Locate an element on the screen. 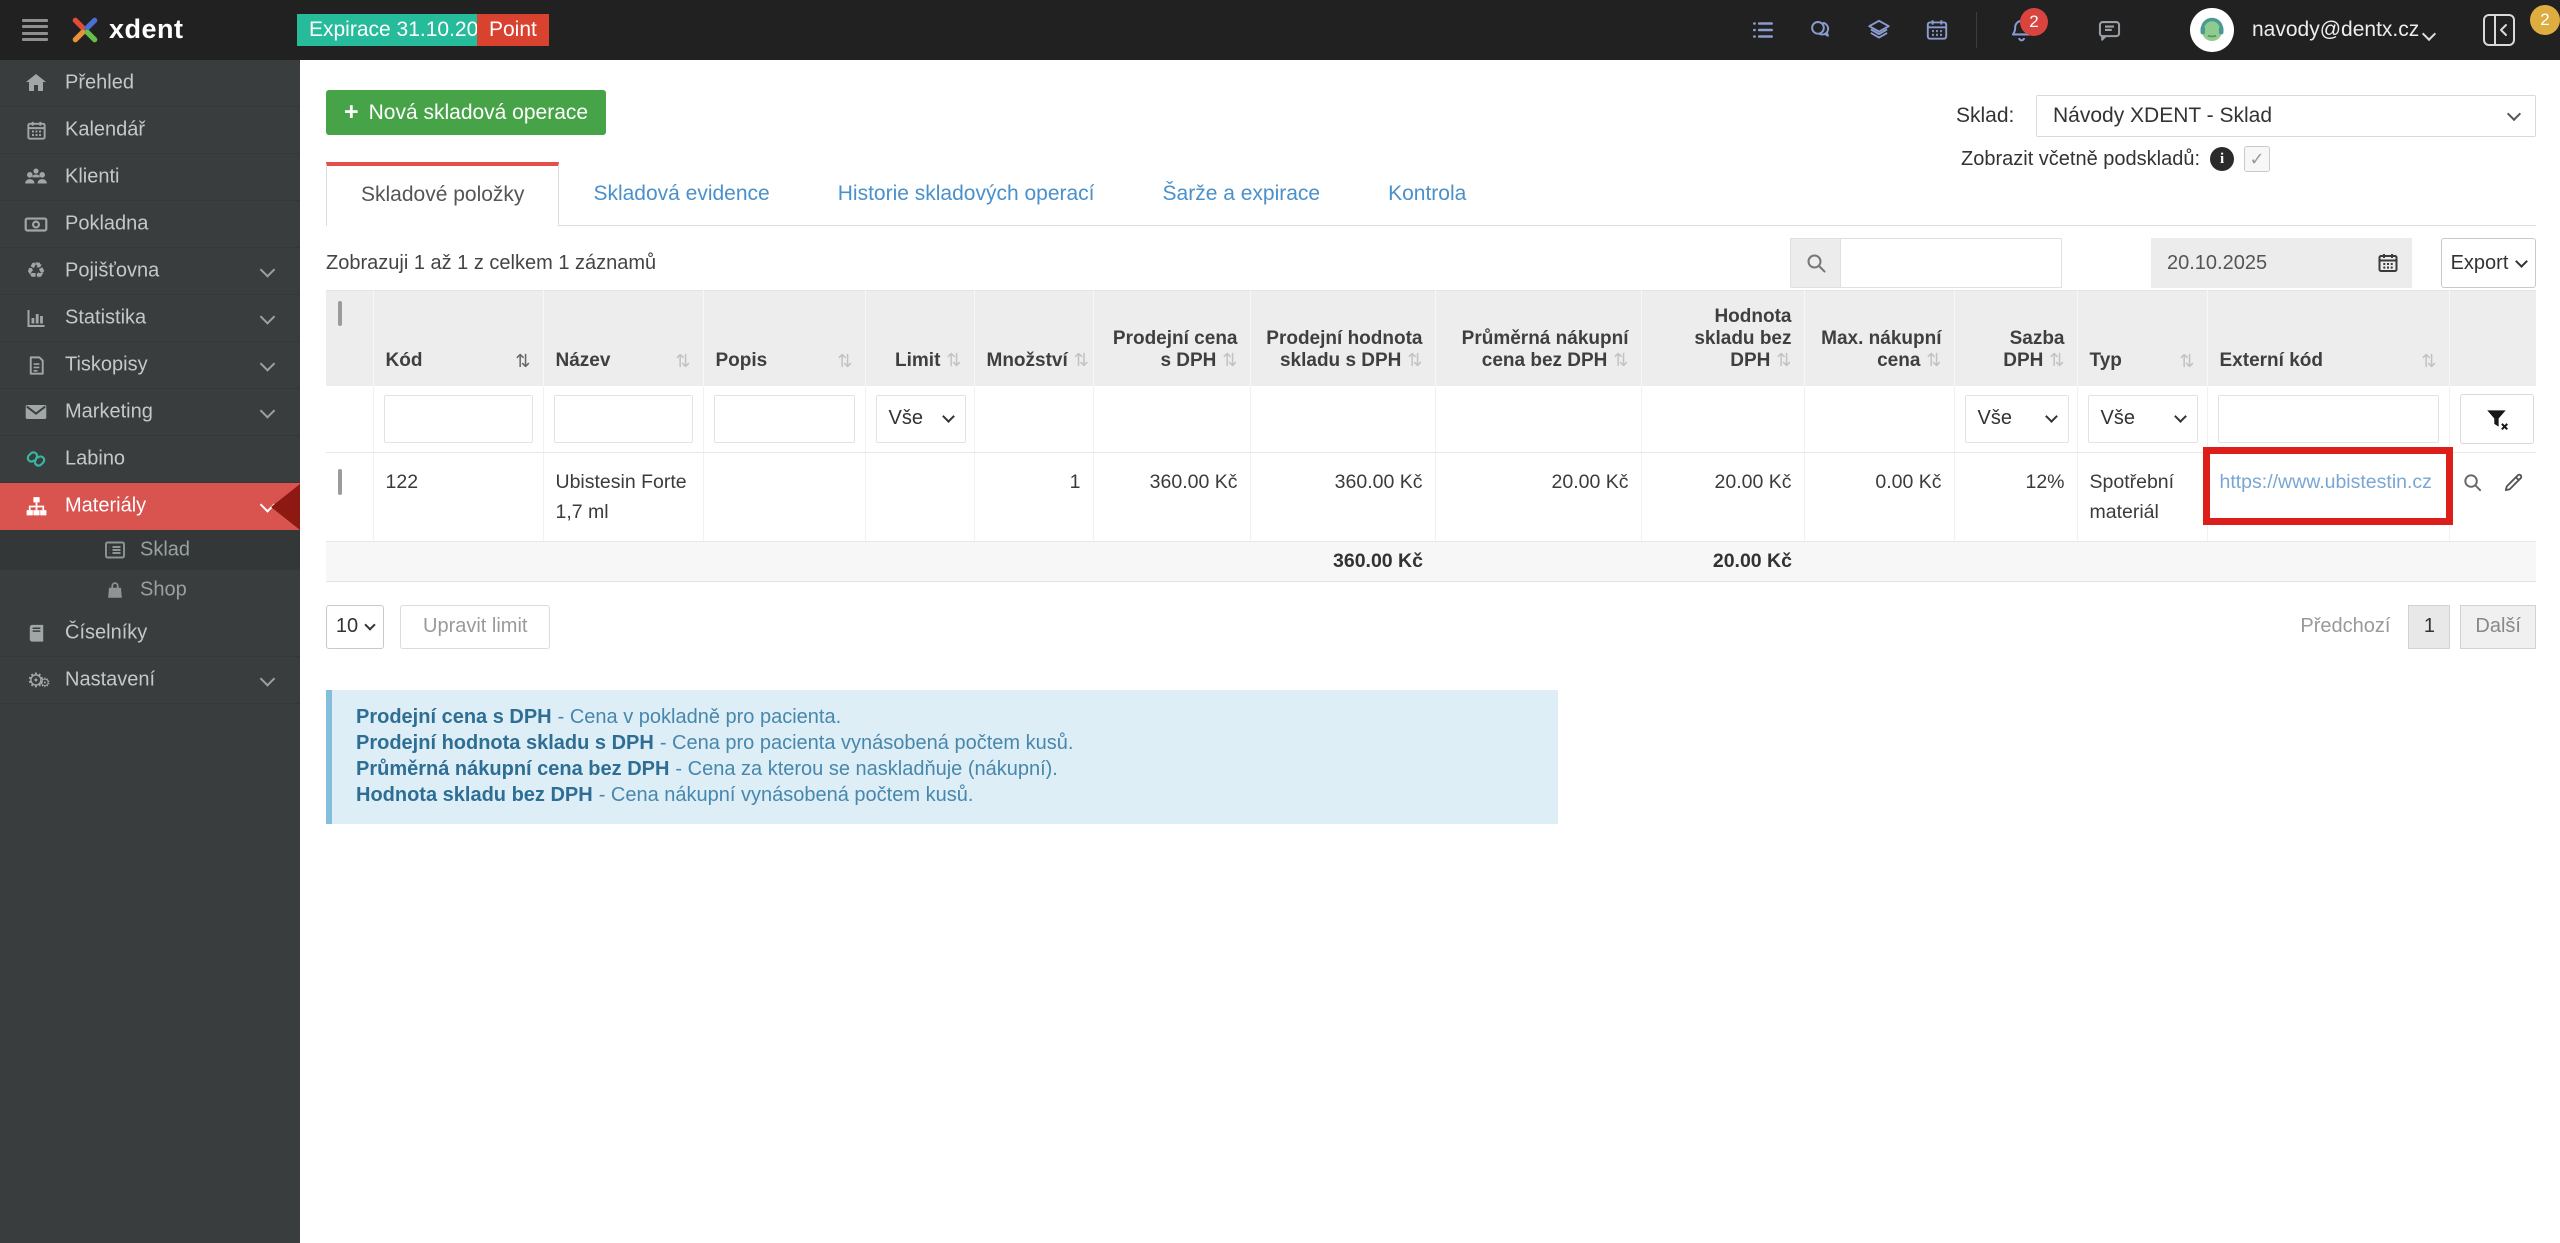 The image size is (2560, 1243). cell-max-nakupni: 0.00 Kč is located at coordinates (1879, 497).